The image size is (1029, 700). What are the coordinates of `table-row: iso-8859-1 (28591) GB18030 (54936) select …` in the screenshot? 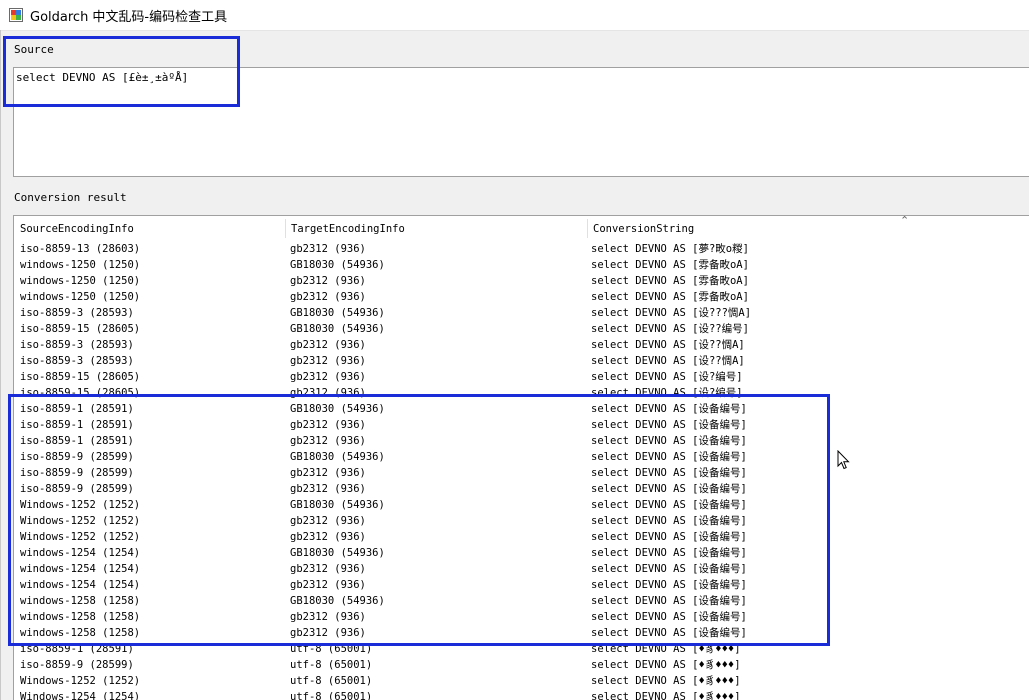 It's located at (521, 409).